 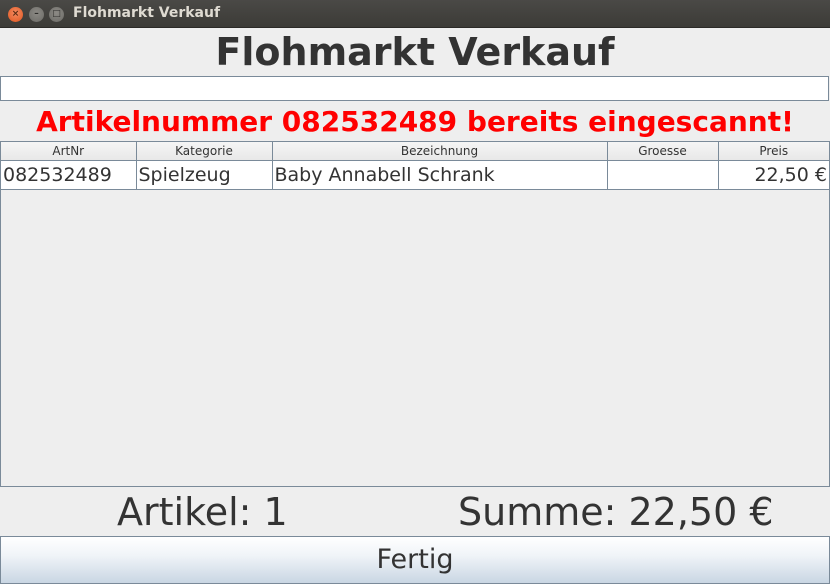 I want to click on fertig-button: Fertig, so click(x=415, y=560).